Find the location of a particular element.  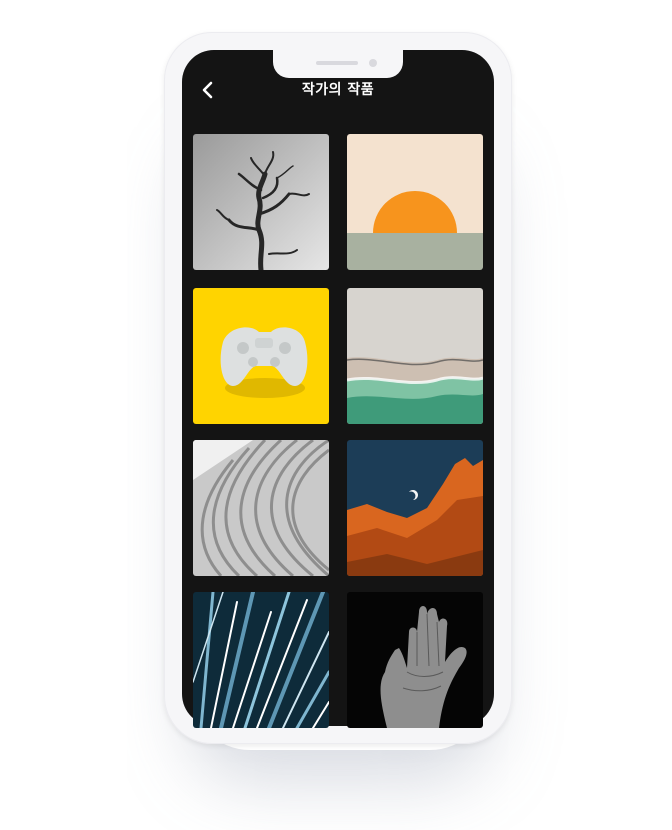

gallery-item-light-streaks is located at coordinates (261, 660).